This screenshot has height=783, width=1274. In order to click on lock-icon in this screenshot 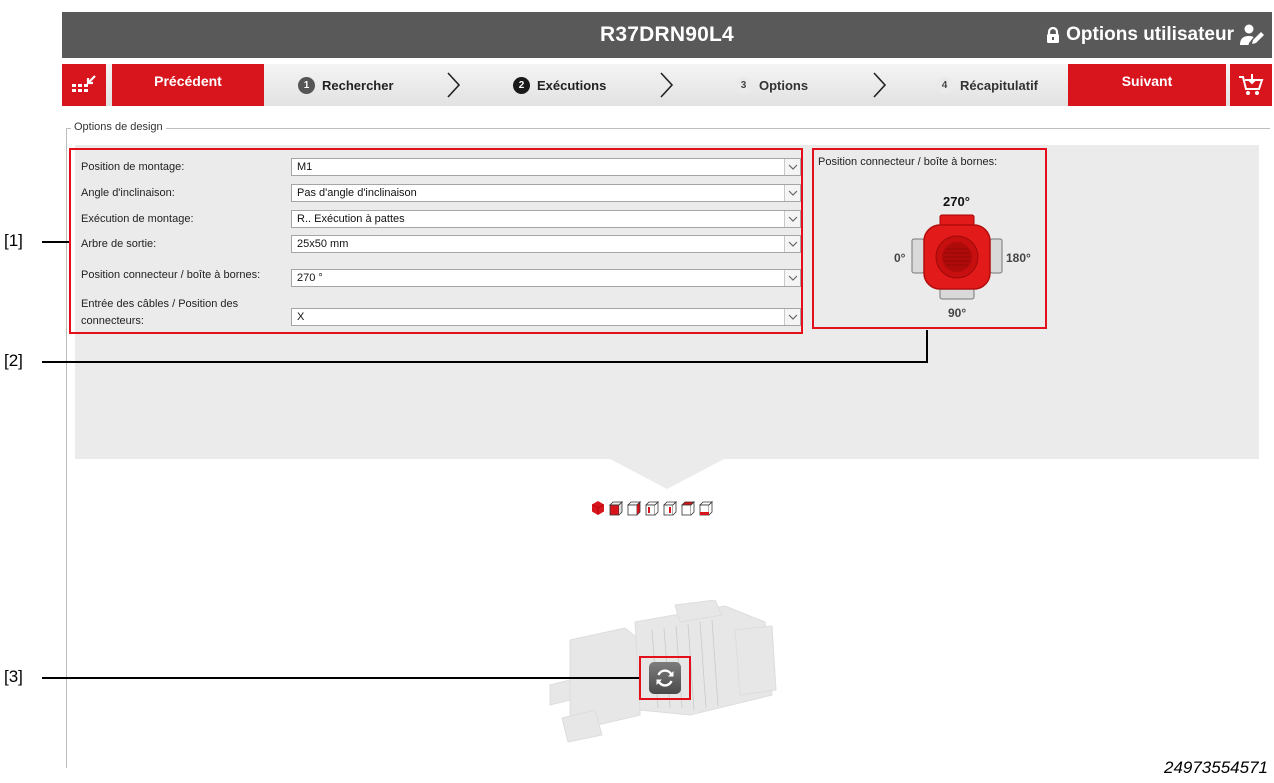, I will do `click(1053, 34)`.